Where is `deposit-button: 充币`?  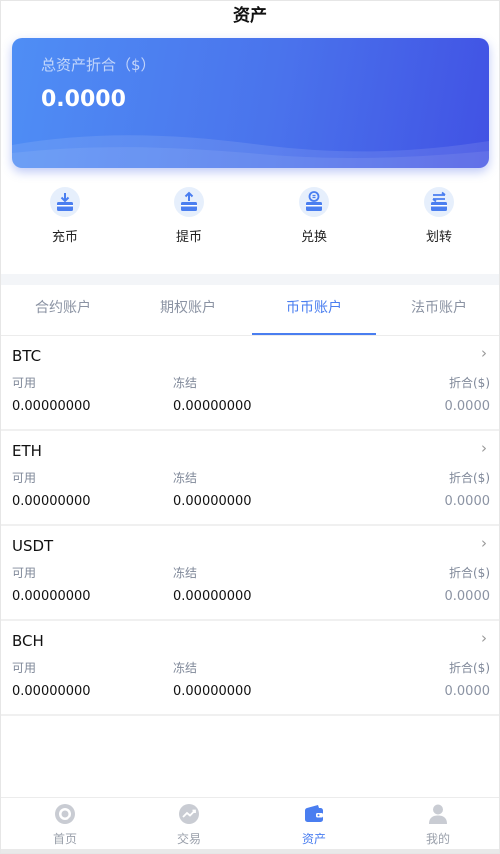
deposit-button: 充币 is located at coordinates (65, 216).